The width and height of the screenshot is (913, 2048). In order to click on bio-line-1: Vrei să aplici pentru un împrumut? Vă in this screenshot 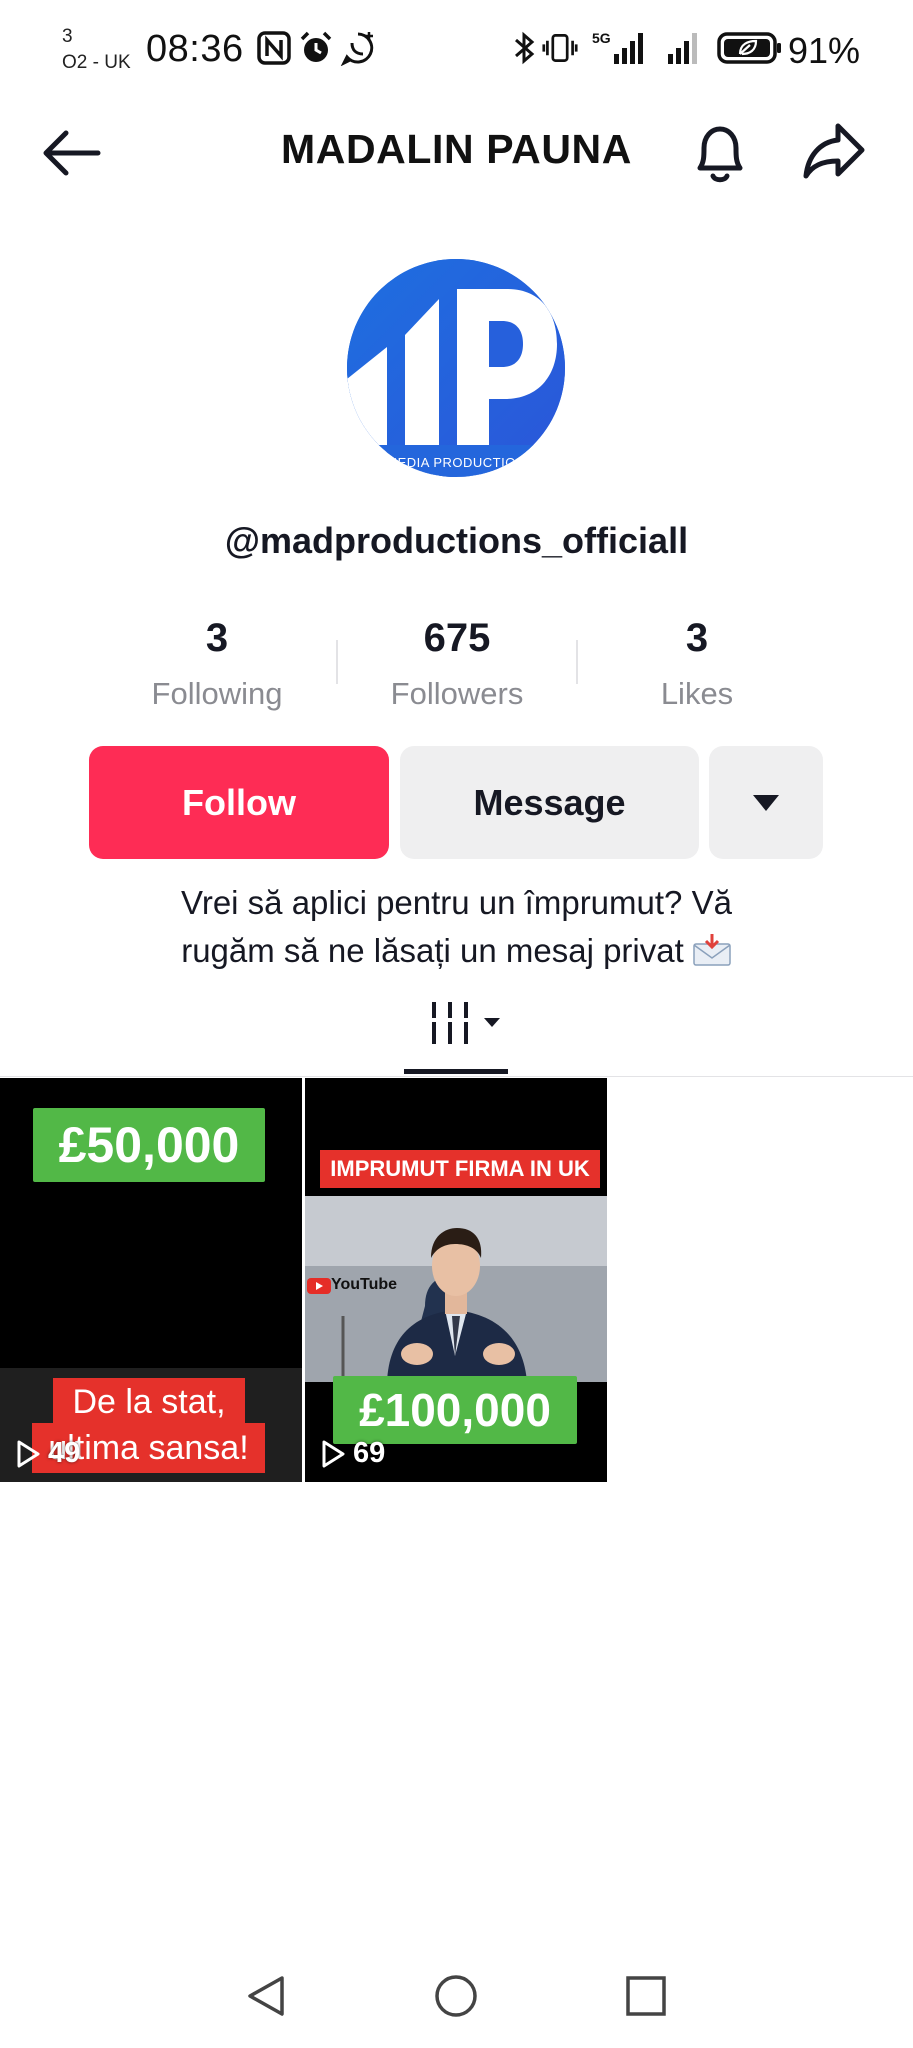, I will do `click(456, 902)`.